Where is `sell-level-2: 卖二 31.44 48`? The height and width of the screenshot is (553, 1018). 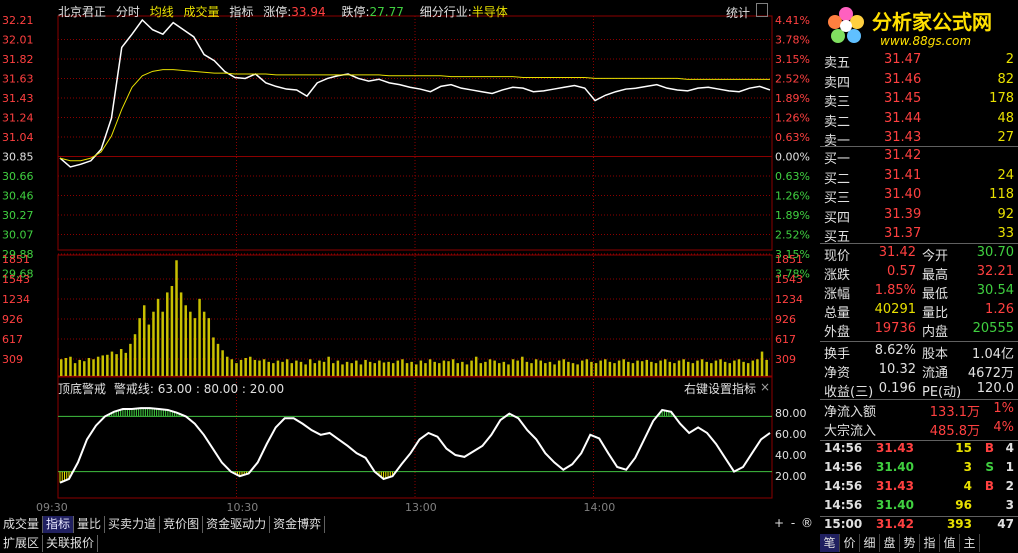
sell-level-2: 卖二 31.44 48 is located at coordinates (920, 120).